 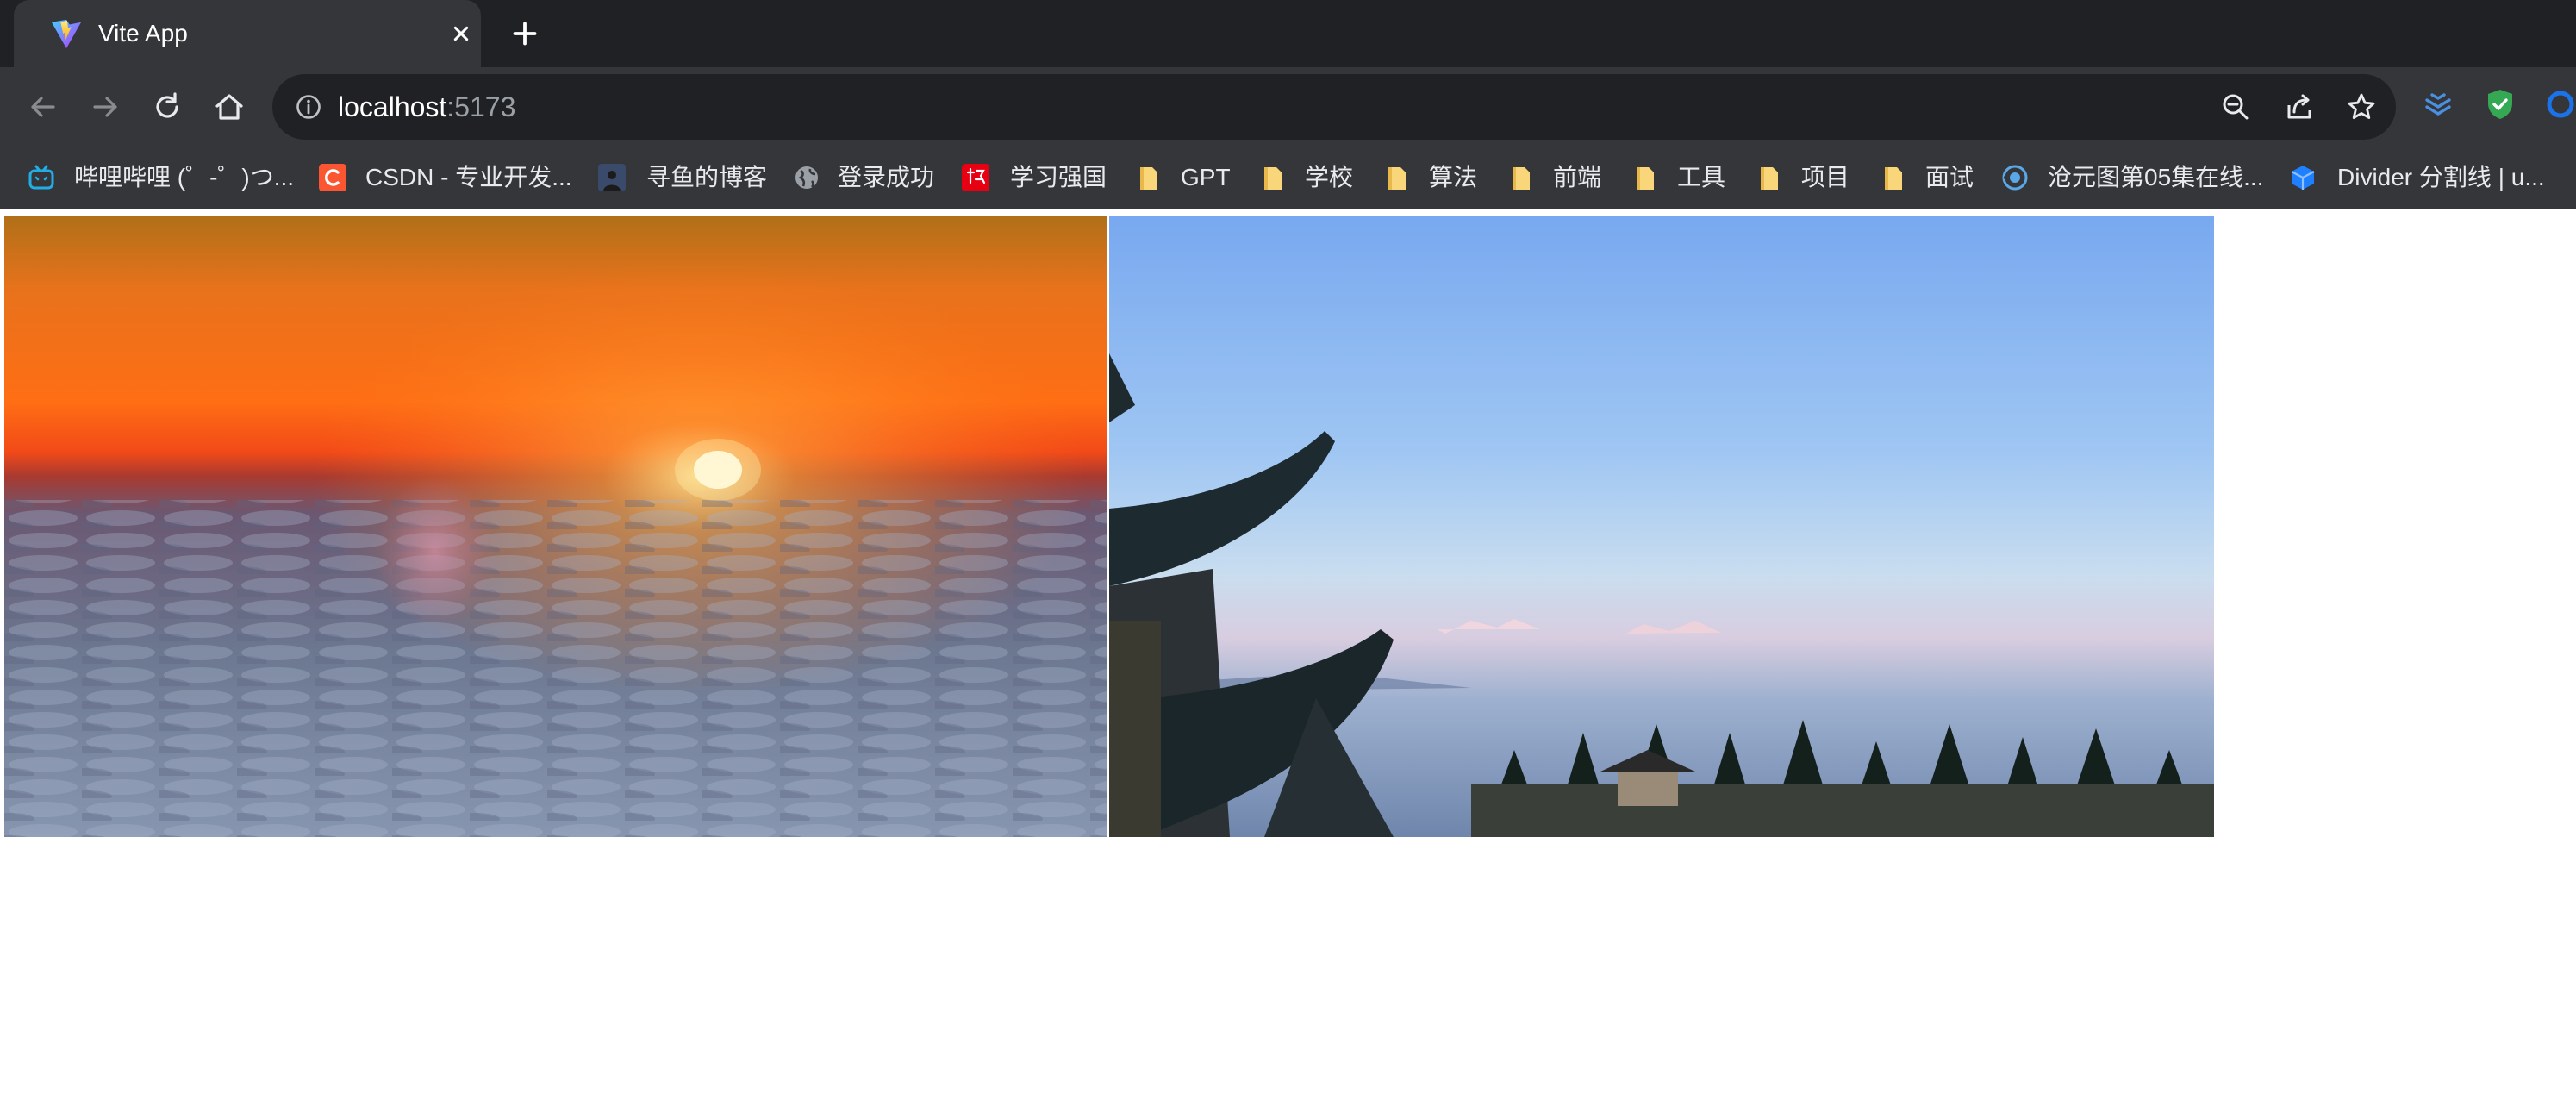 I want to click on bookmark-label: 学校, so click(x=1329, y=177).